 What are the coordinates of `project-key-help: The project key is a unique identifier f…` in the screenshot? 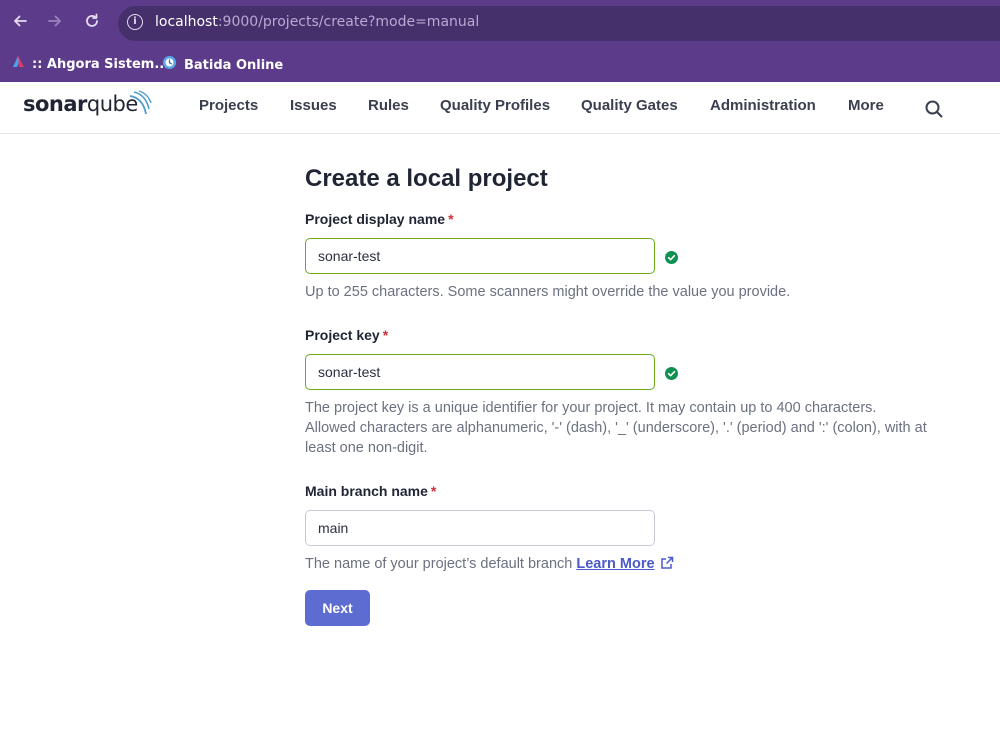 It's located at (630, 428).